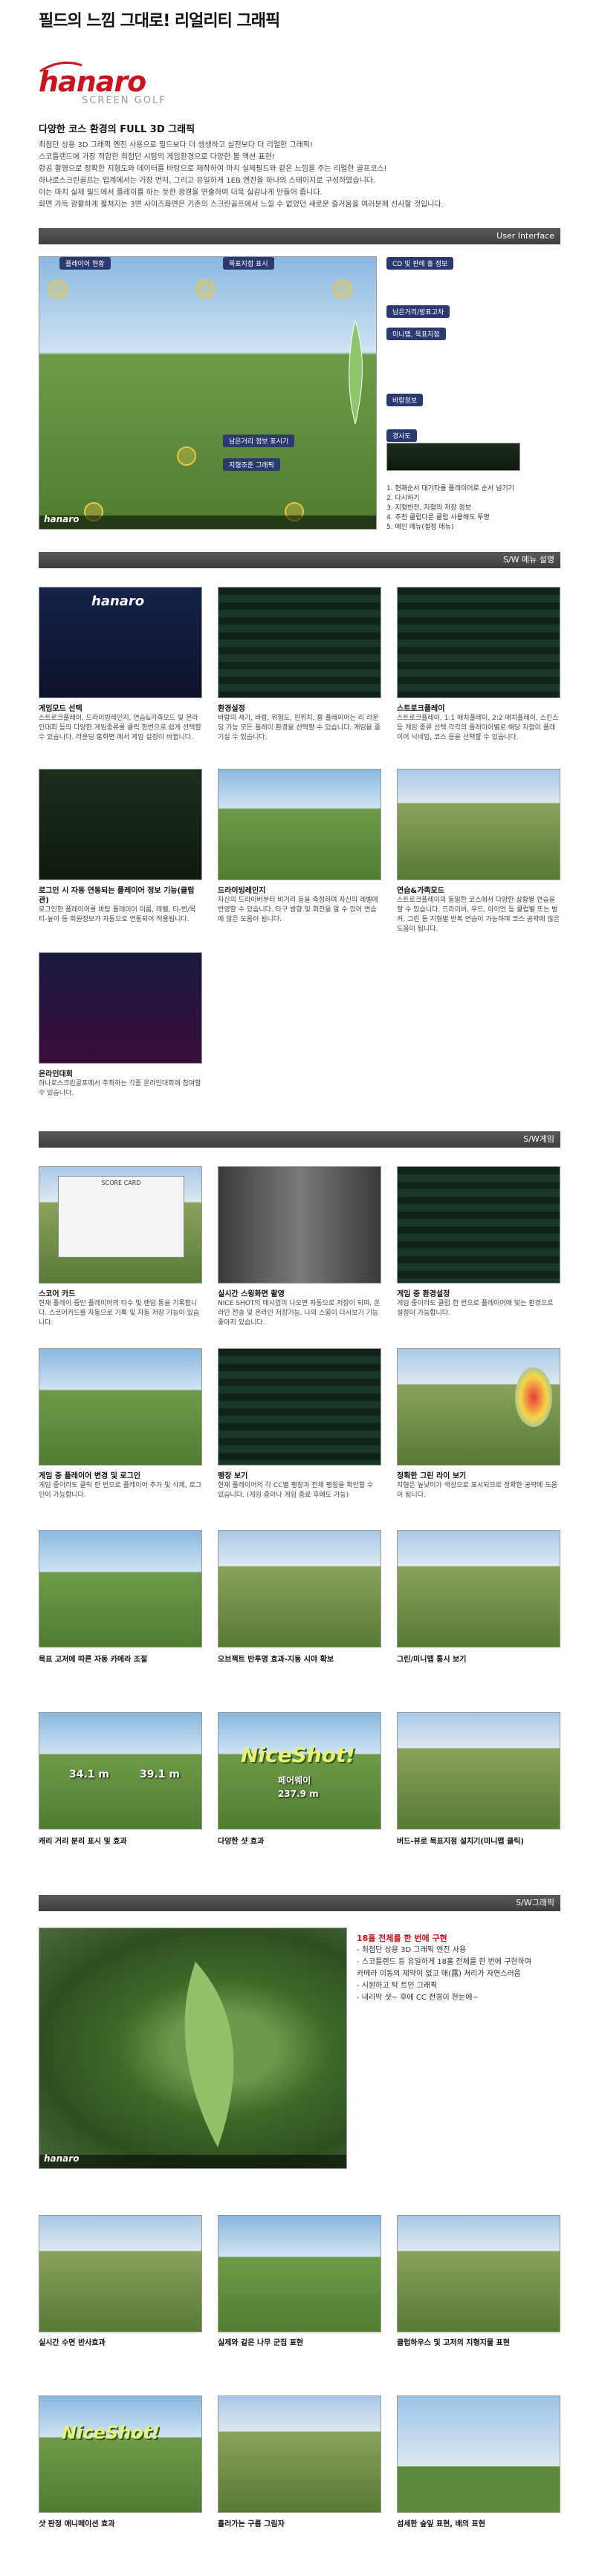  I want to click on graphic-caption-title: 섬세한 숲잎 표현, 배의 표현, so click(441, 2524).